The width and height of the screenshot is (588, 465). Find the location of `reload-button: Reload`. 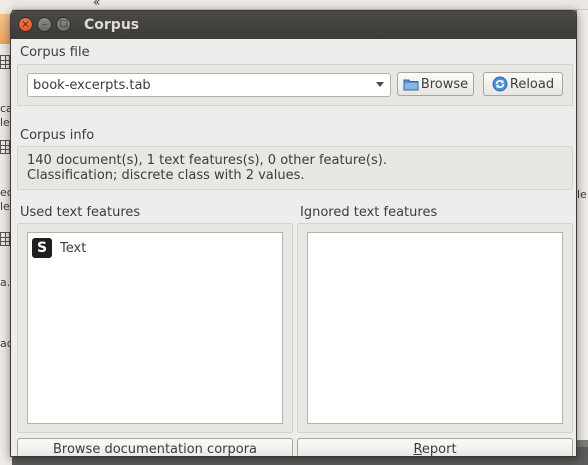

reload-button: Reload is located at coordinates (523, 84).